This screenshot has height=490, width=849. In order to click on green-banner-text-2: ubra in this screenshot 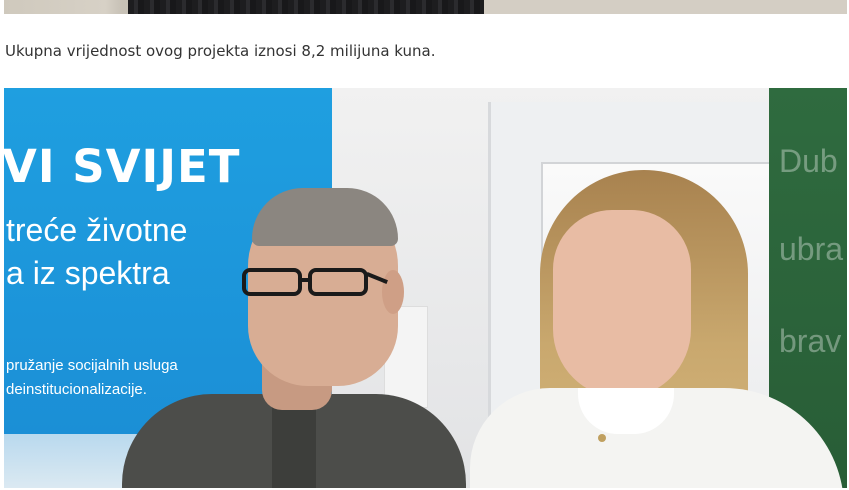, I will do `click(811, 249)`.